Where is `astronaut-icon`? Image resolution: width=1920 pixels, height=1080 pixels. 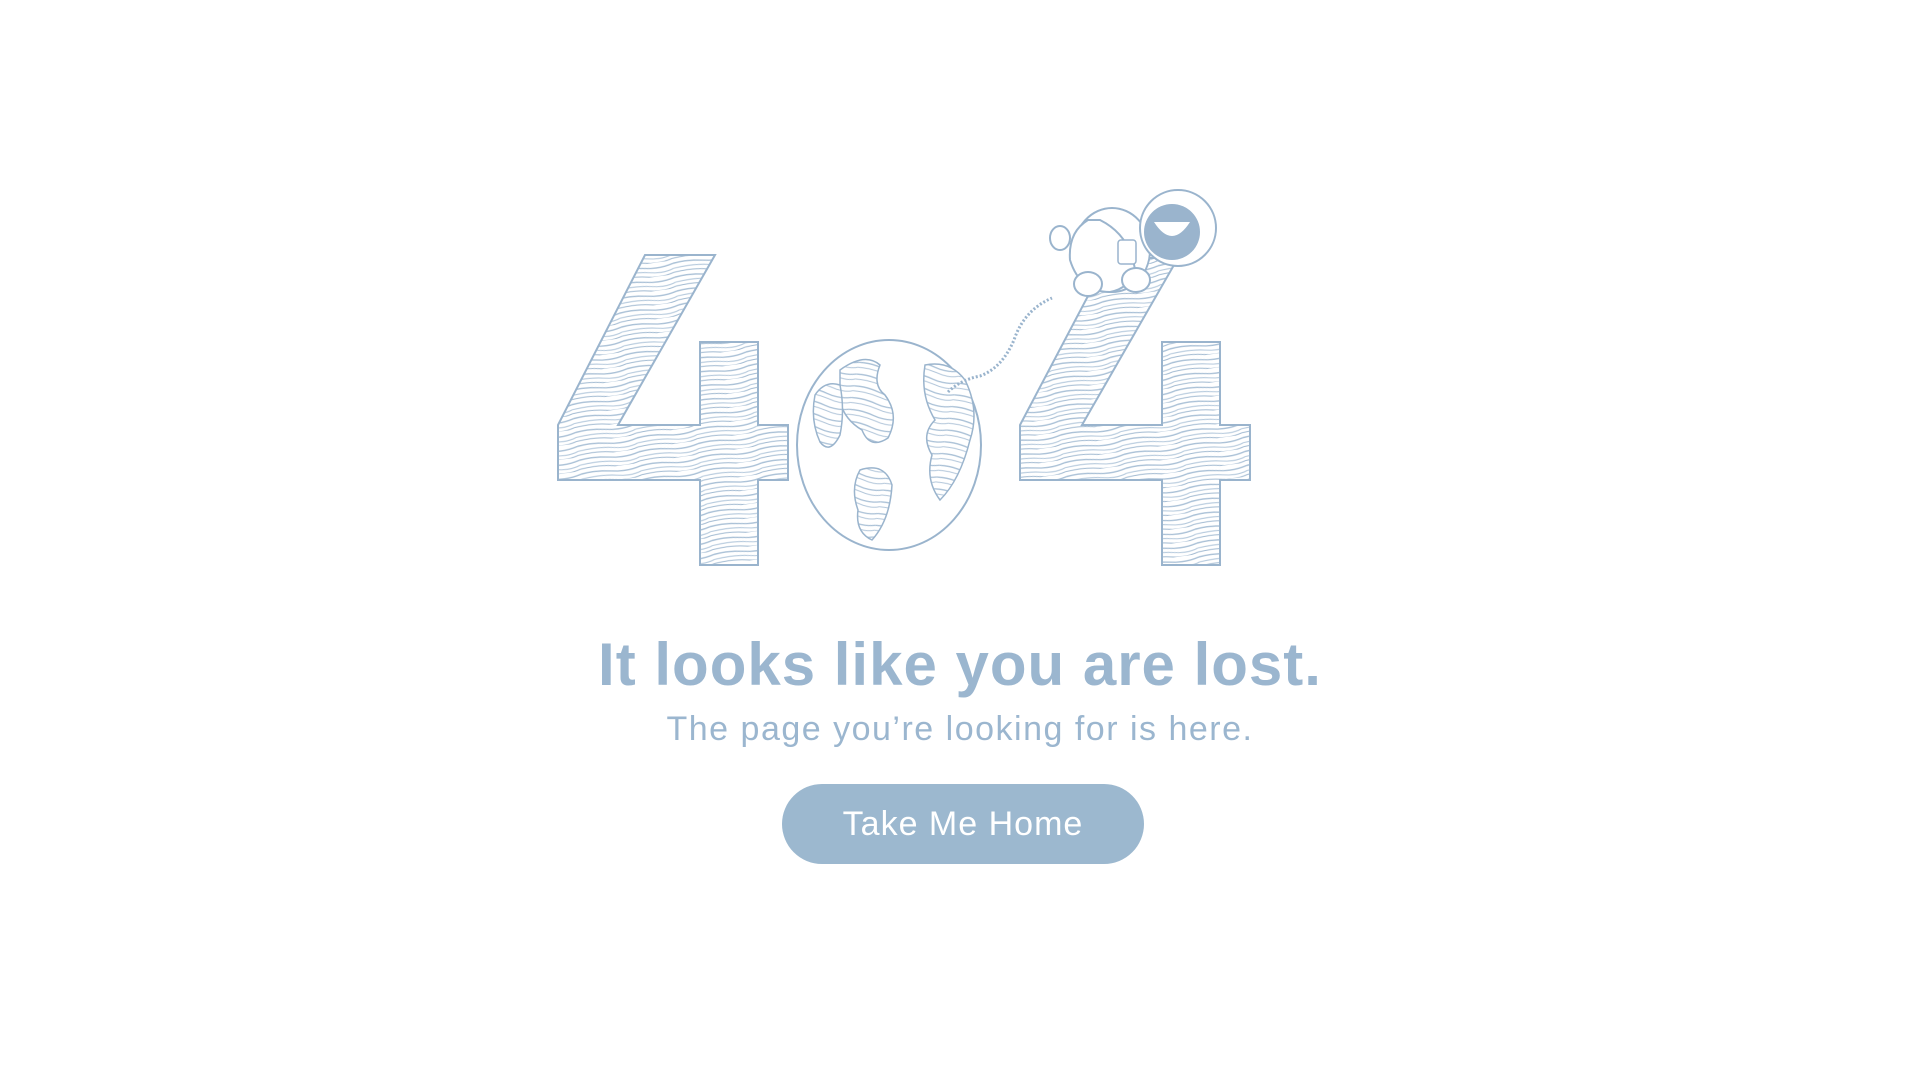 astronaut-icon is located at coordinates (1133, 243).